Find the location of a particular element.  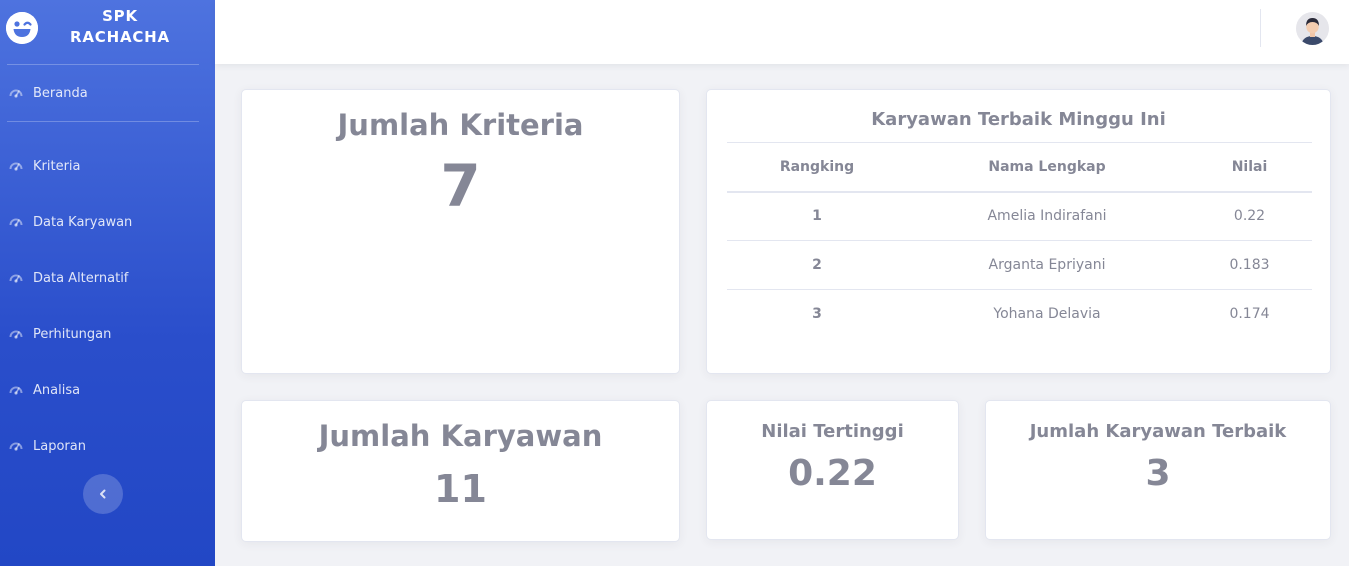

brand-title: SPK RACHACHA is located at coordinates (120, 27).